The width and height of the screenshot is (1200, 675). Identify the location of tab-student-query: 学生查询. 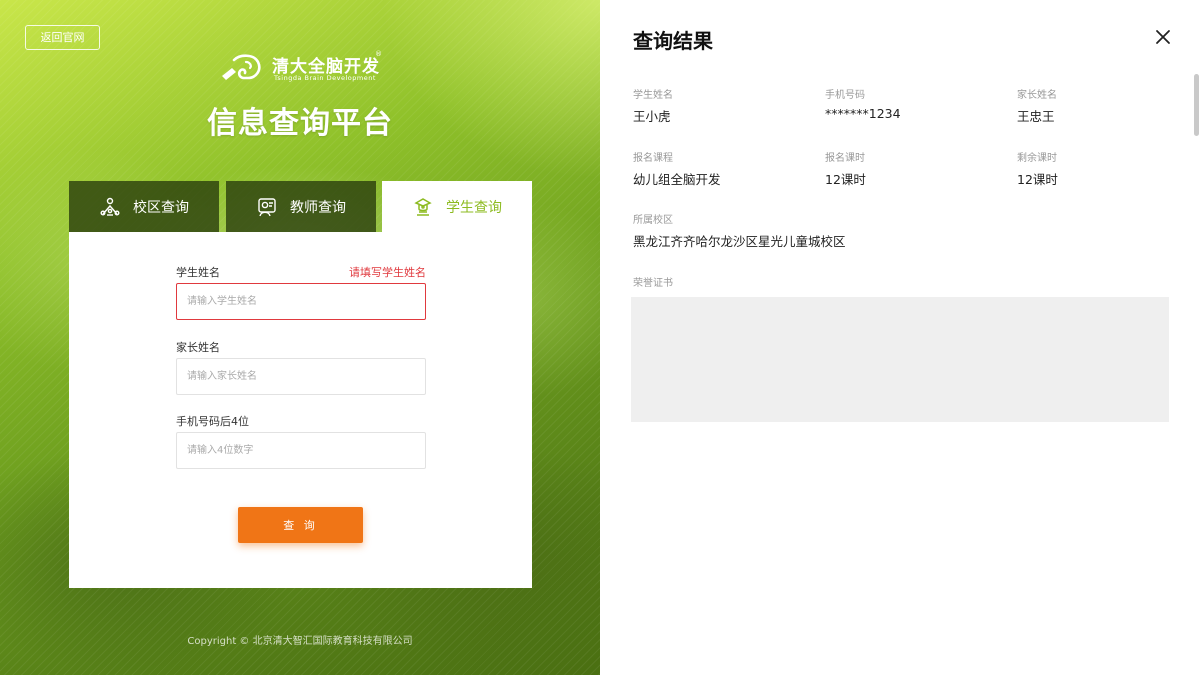
(457, 207).